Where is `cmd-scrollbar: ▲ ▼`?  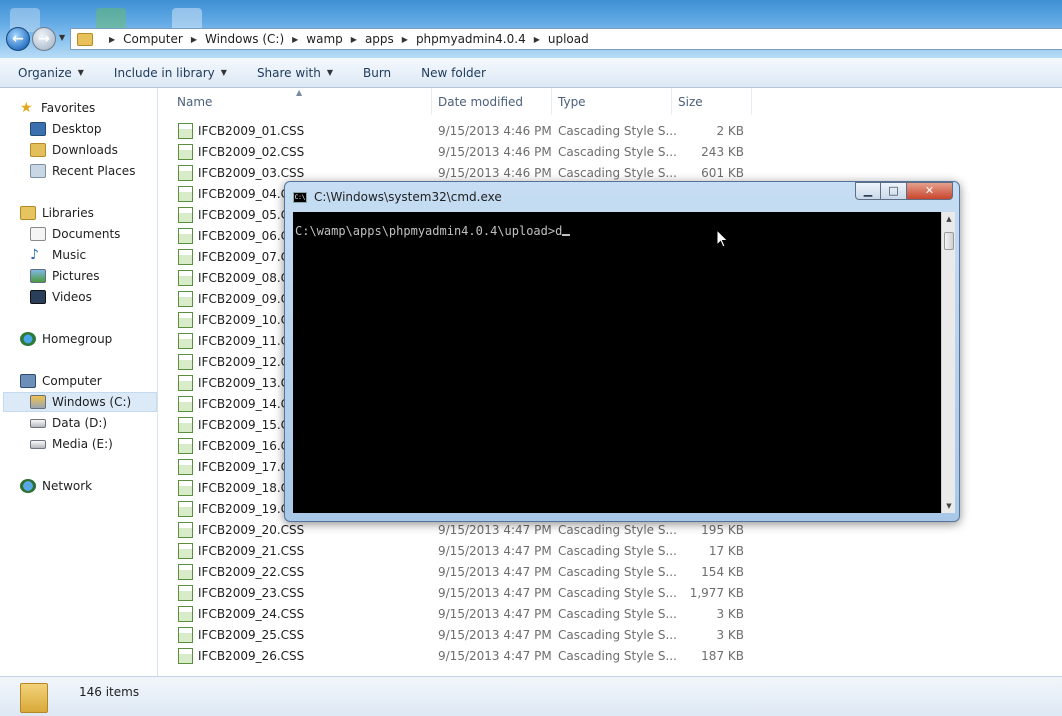 cmd-scrollbar: ▲ ▼ is located at coordinates (948, 362).